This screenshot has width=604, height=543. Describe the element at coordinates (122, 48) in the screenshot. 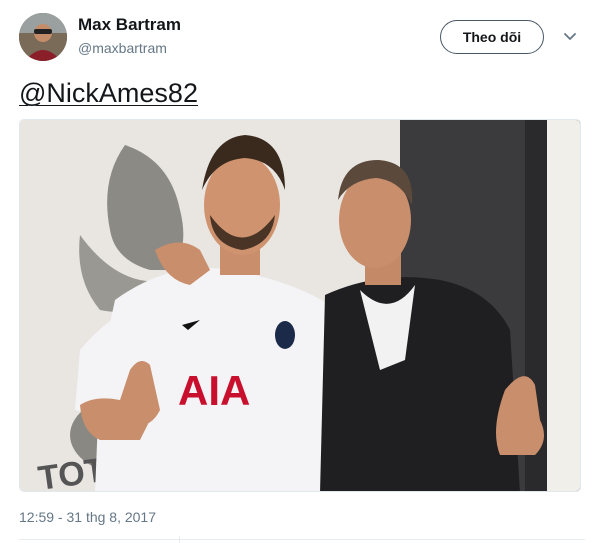

I see `author-handle: @maxbartram` at that location.